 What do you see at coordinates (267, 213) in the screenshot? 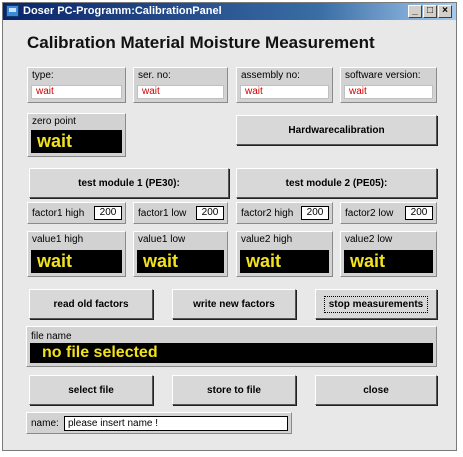
I see `factor2-high-label: factor2 high` at bounding box center [267, 213].